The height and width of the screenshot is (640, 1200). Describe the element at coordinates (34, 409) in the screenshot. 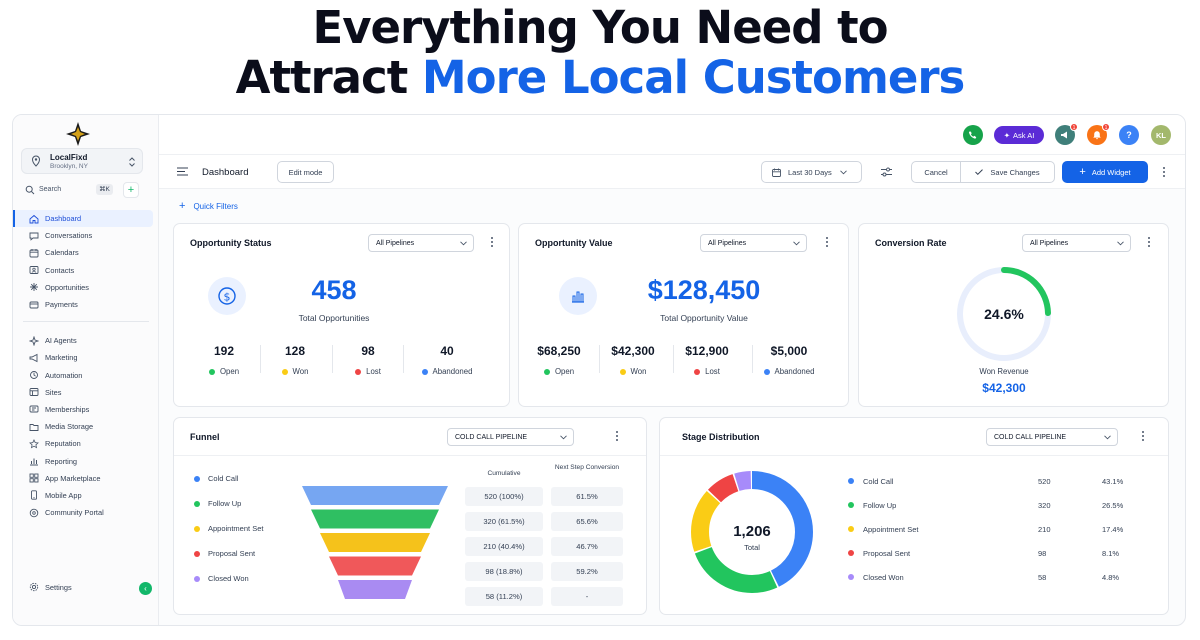

I see `memberships-icon` at that location.